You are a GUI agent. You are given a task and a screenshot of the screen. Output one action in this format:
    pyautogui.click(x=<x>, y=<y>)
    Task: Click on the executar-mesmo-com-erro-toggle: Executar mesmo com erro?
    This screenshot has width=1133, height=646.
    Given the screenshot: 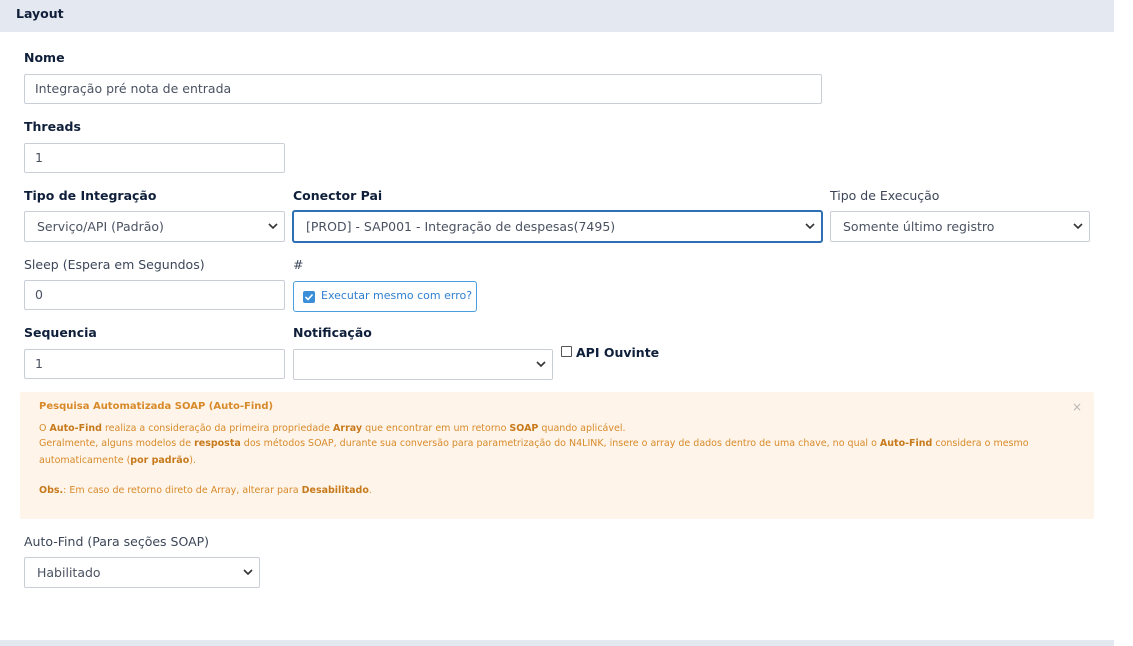 What is the action you would take?
    pyautogui.click(x=385, y=296)
    